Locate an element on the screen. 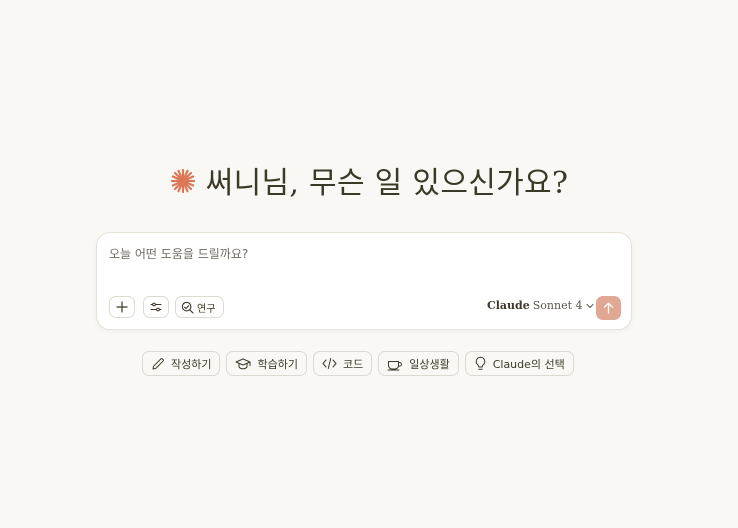 Image resolution: width=738 pixels, height=528 pixels. claude-spark-icon is located at coordinates (182, 181).